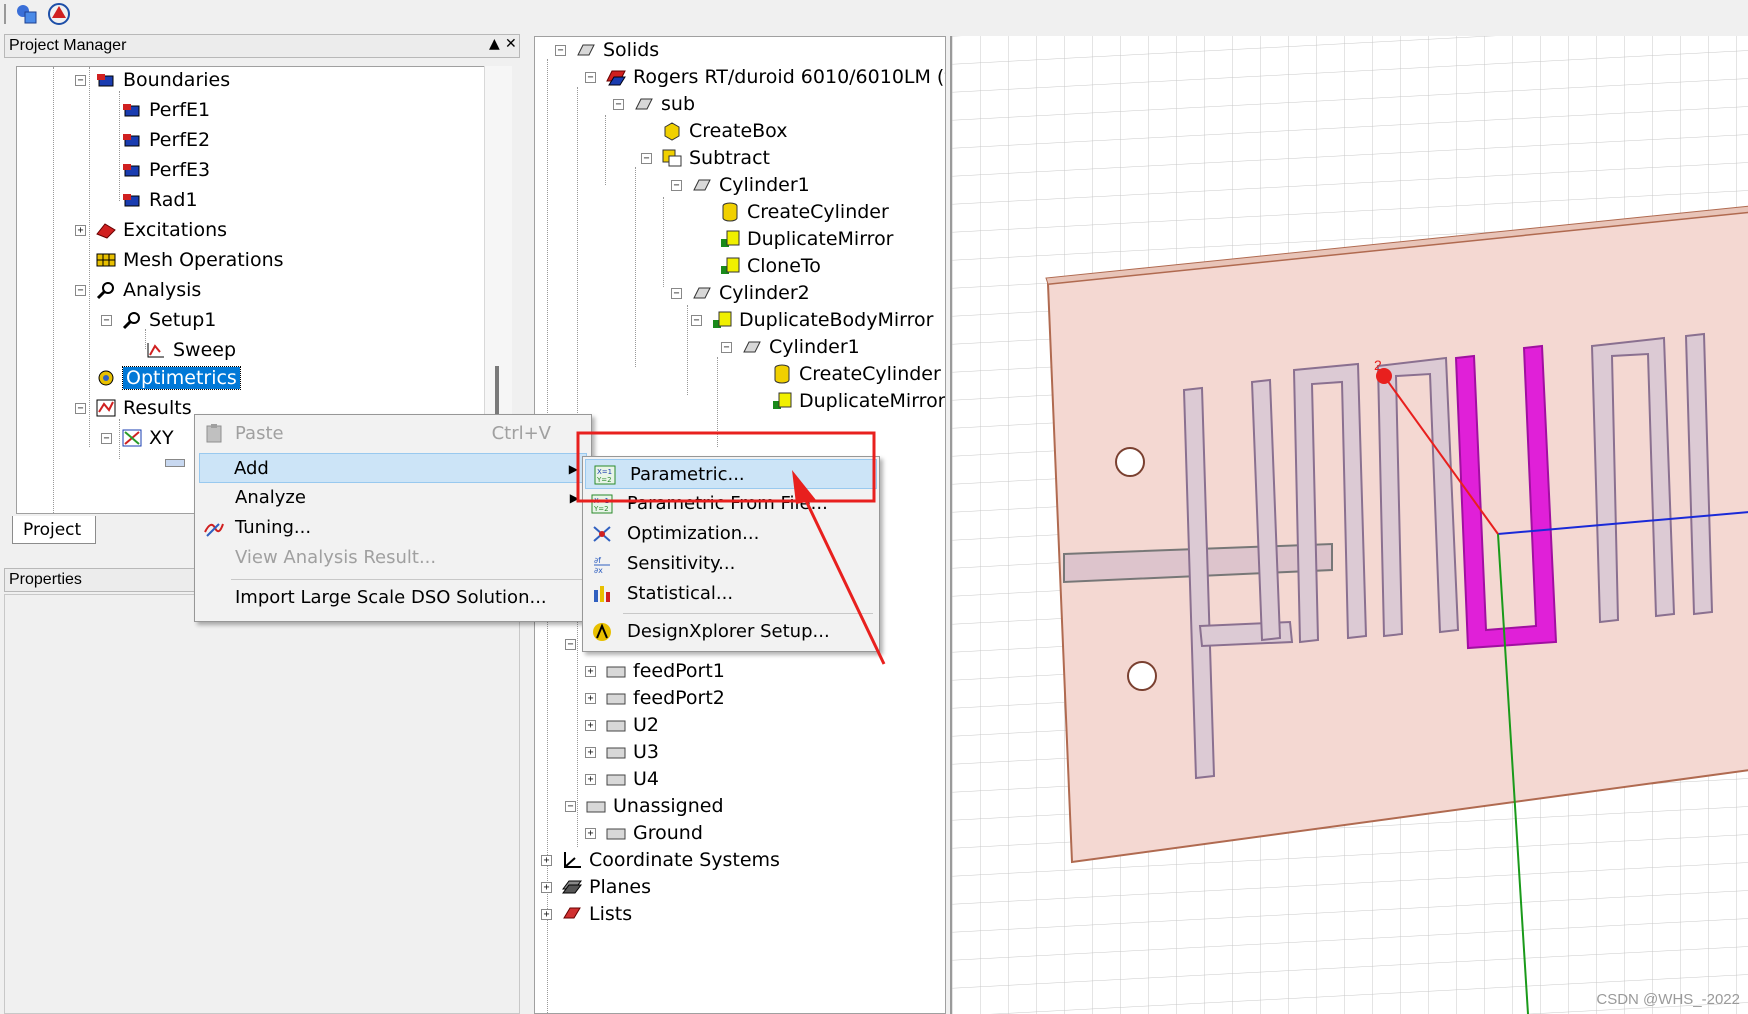 The width and height of the screenshot is (1748, 1014). What do you see at coordinates (165, 110) in the screenshot?
I see `tree-item-perfe1: PerfE1` at bounding box center [165, 110].